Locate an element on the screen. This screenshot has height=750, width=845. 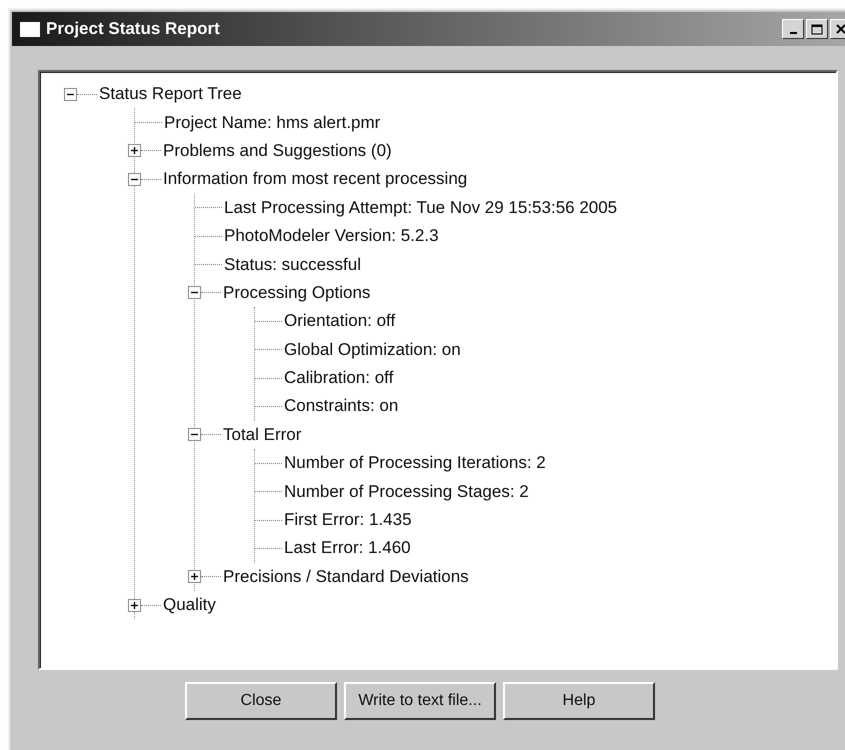
tree-item: Status: successful is located at coordinates (292, 264).